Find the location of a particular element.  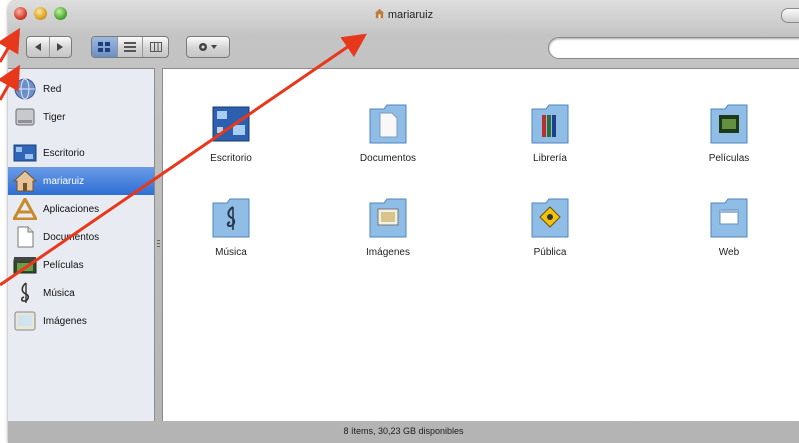

sidebar-item-imagenes: Imágenes is located at coordinates (81, 321).